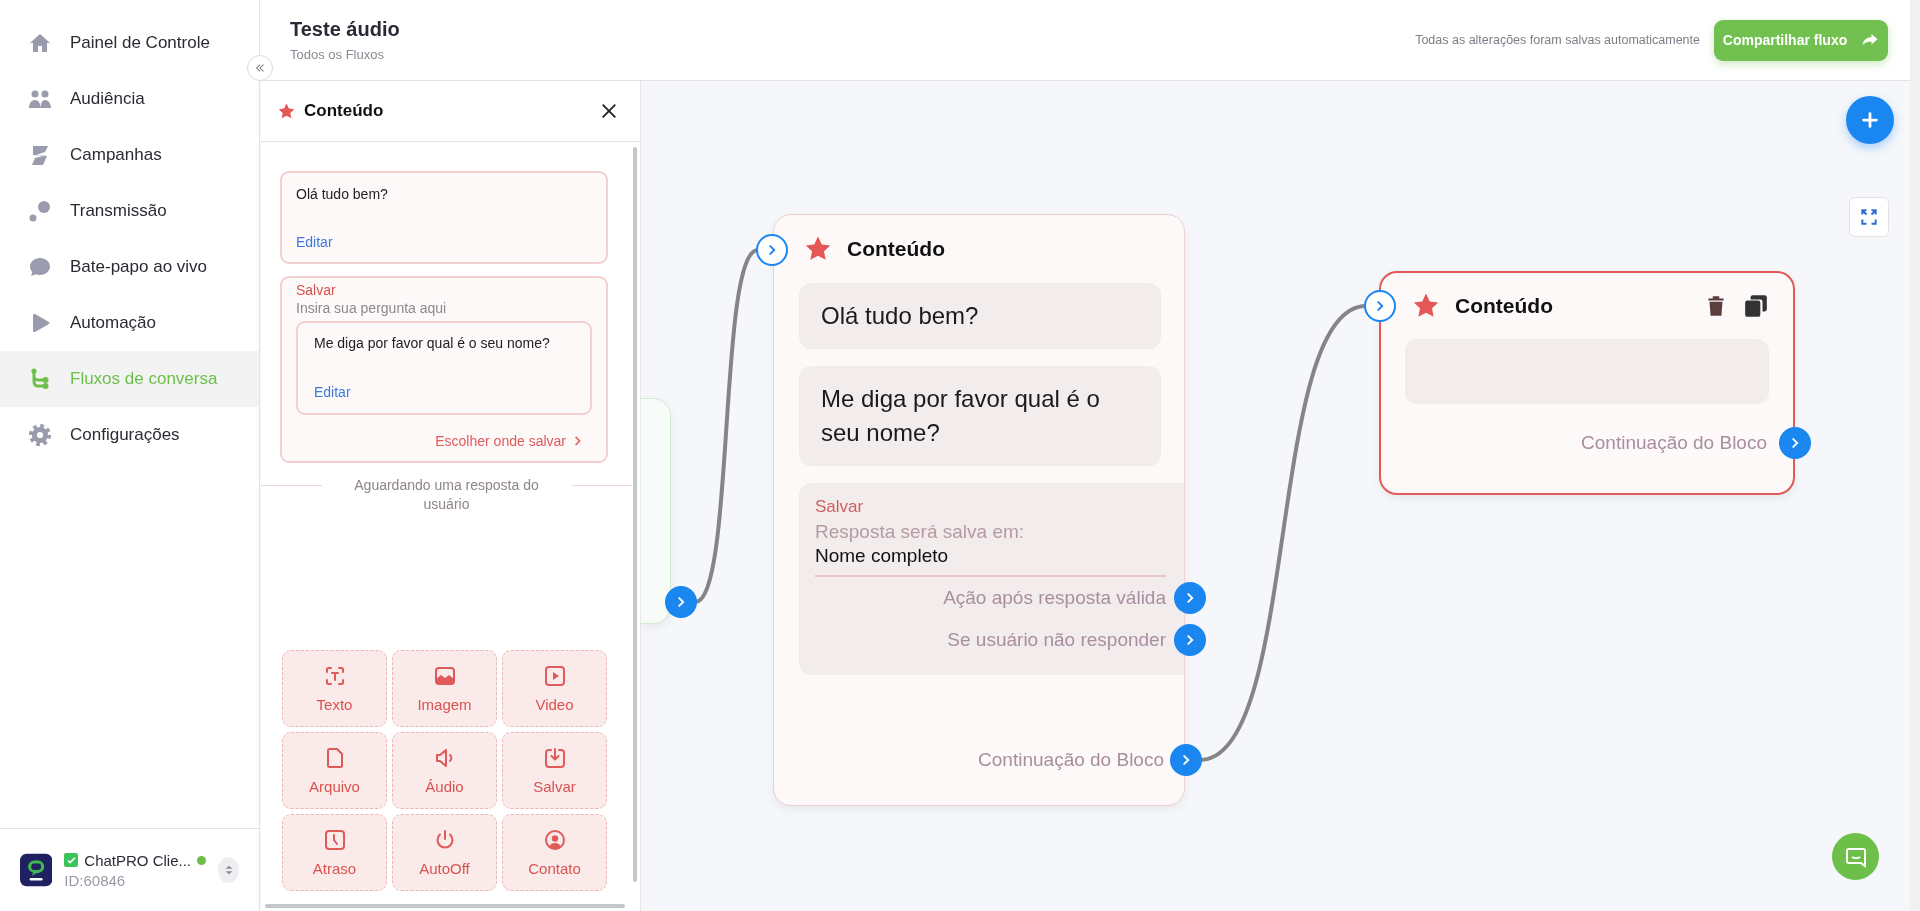 The image size is (1920, 911). What do you see at coordinates (129, 155) in the screenshot?
I see `sidebar-item: Campanhas` at bounding box center [129, 155].